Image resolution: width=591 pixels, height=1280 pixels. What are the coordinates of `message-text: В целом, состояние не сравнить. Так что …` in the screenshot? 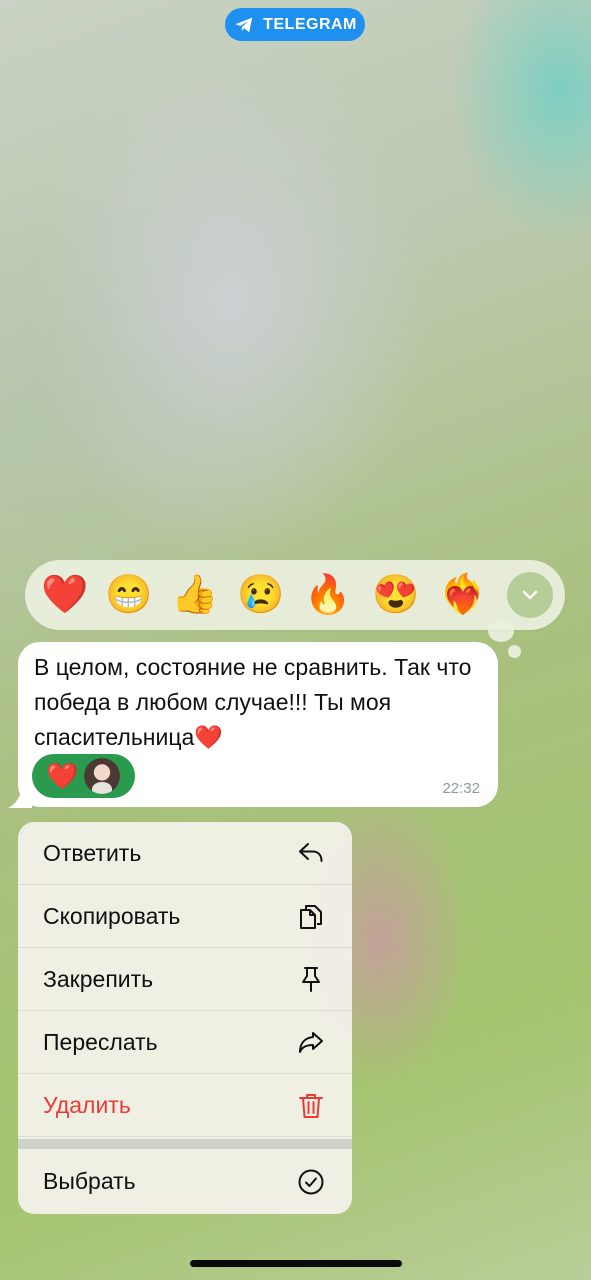 It's located at (253, 702).